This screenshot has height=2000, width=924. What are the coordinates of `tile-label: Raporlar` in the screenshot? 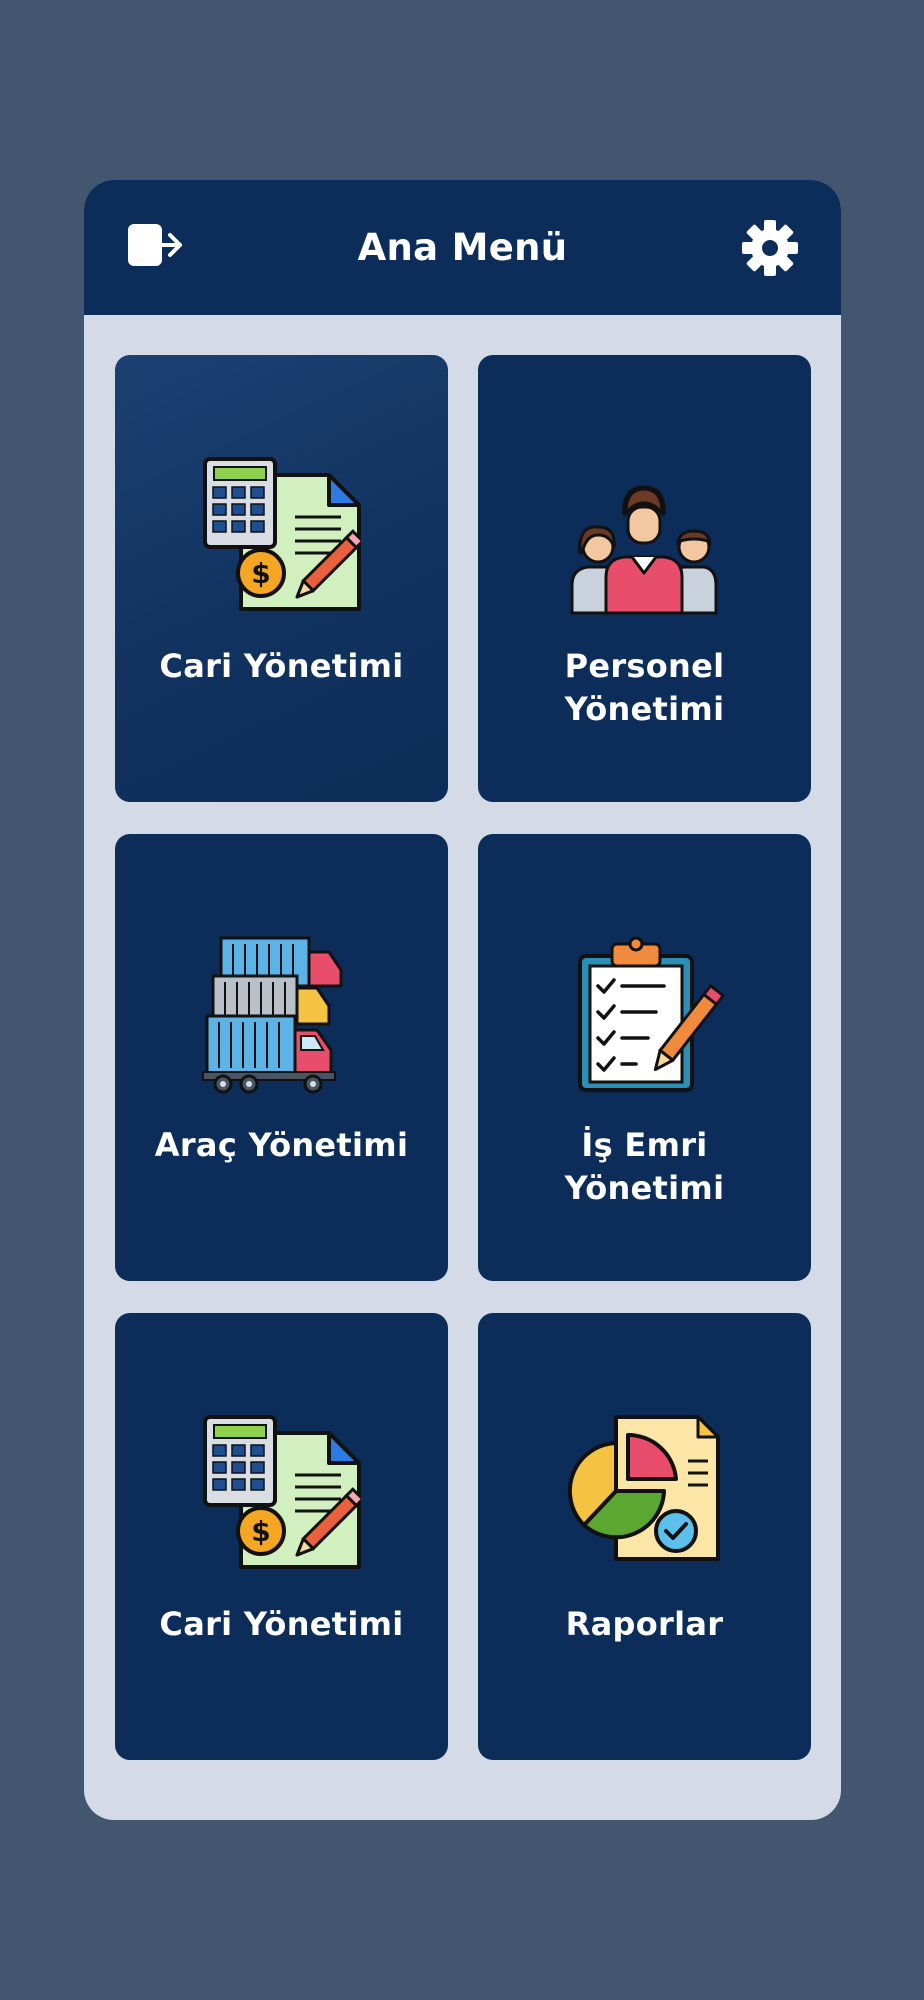 It's located at (644, 1624).